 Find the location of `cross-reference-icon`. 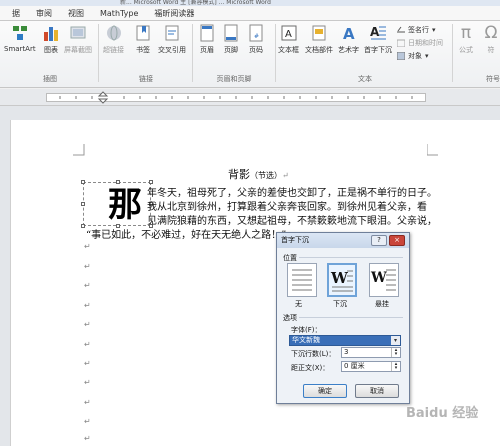

cross-reference-icon is located at coordinates (172, 33).